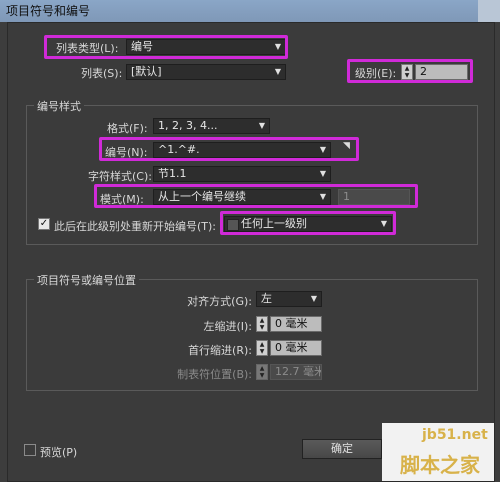 This screenshot has height=482, width=500. Describe the element at coordinates (440, 465) in the screenshot. I see `watermark-brand: 脚本之家` at that location.